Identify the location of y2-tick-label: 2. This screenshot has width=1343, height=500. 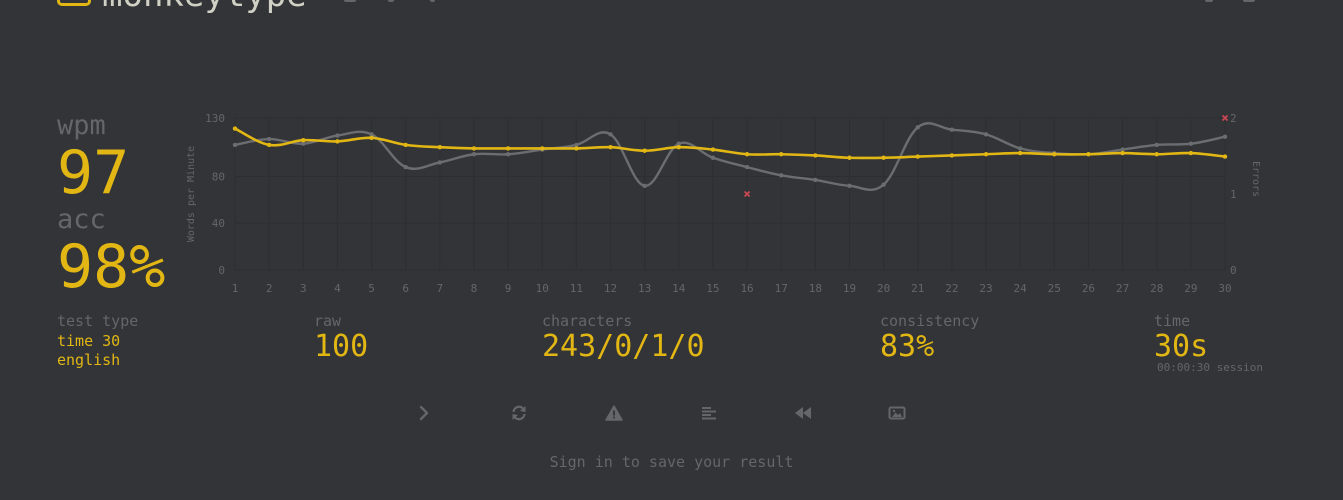
(1233, 118).